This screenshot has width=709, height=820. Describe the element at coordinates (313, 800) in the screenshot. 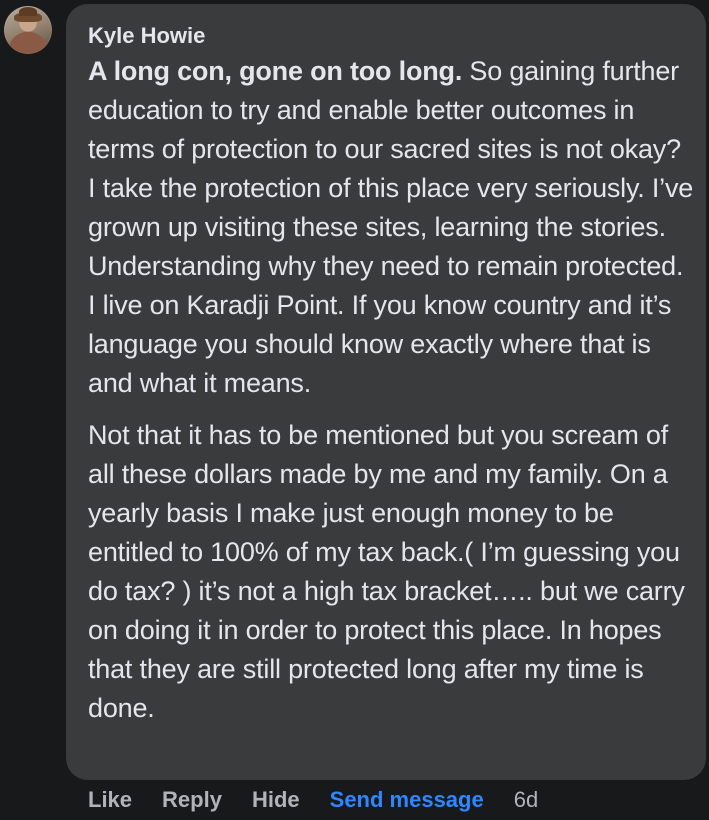

I see `comment-actions: Like Reply Hide Send message 6d` at that location.